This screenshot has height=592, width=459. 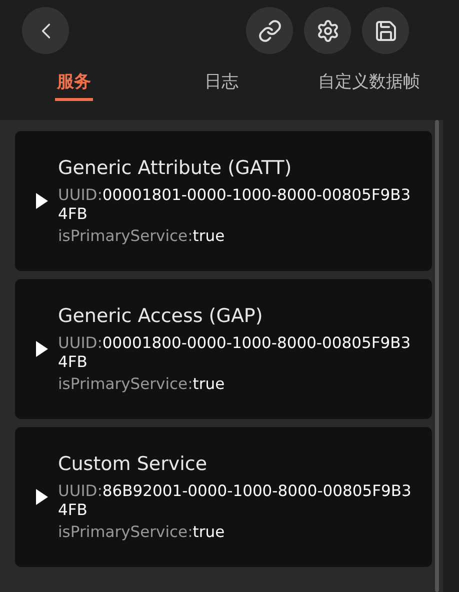 What do you see at coordinates (369, 85) in the screenshot?
I see `tab: 自定义数据帧` at bounding box center [369, 85].